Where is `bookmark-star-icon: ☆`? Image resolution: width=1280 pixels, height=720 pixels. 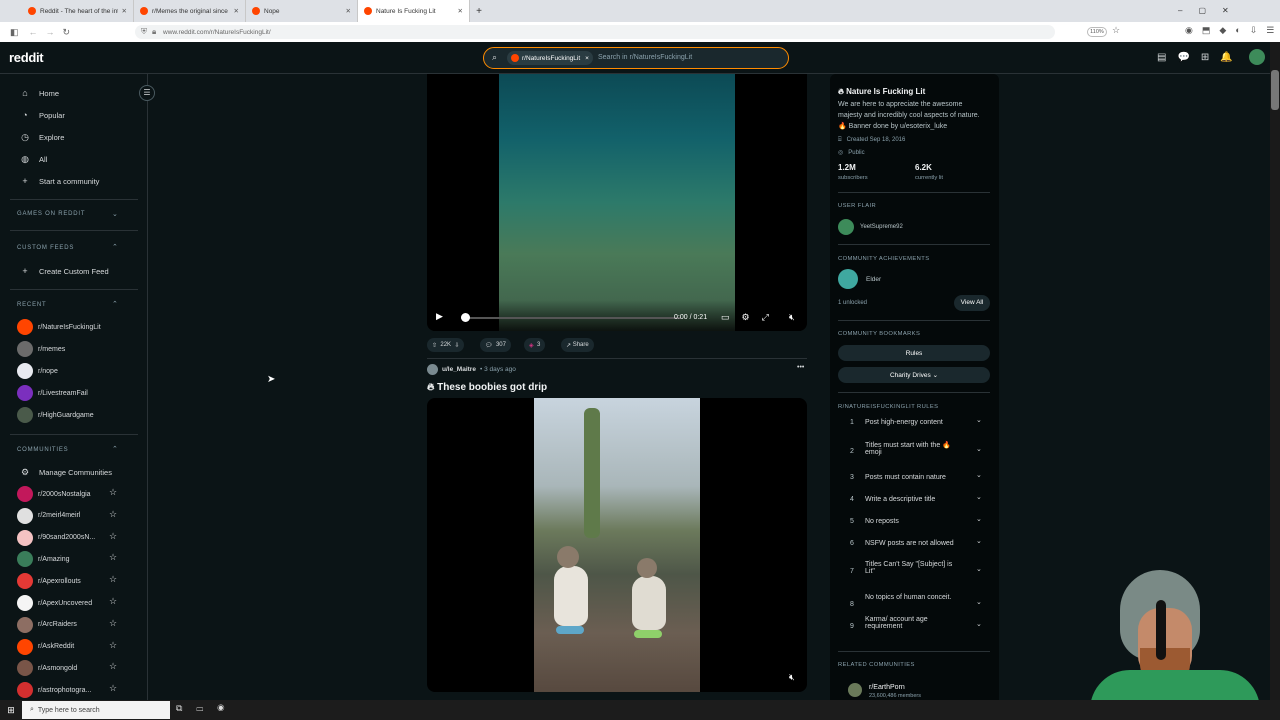 bookmark-star-icon: ☆ is located at coordinates (1116, 30).